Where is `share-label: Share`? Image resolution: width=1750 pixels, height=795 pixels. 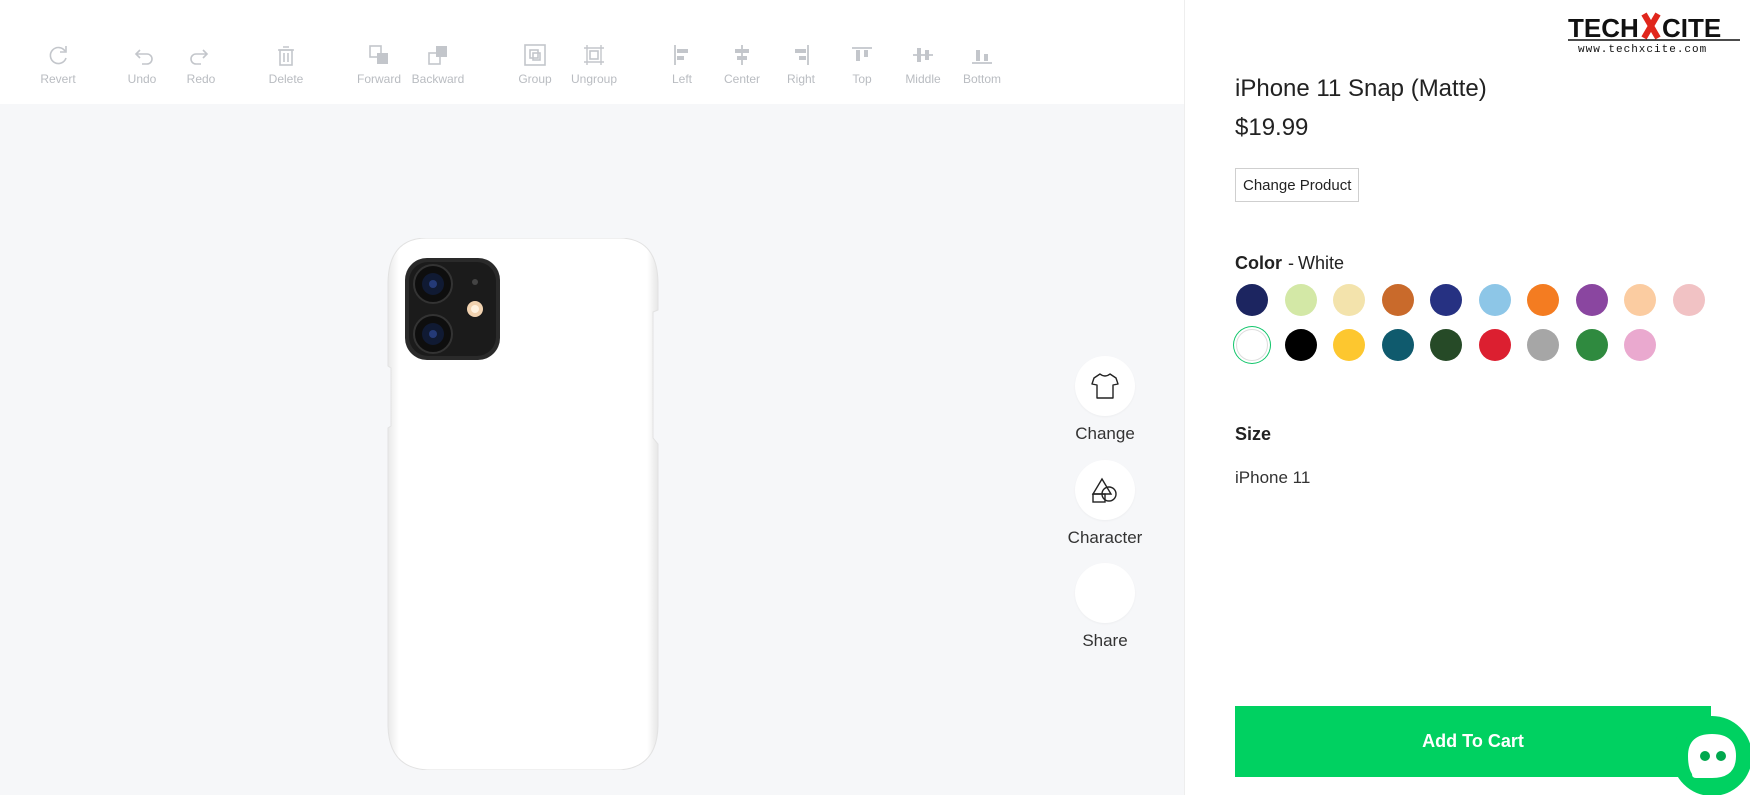 share-label: Share is located at coordinates (1105, 640).